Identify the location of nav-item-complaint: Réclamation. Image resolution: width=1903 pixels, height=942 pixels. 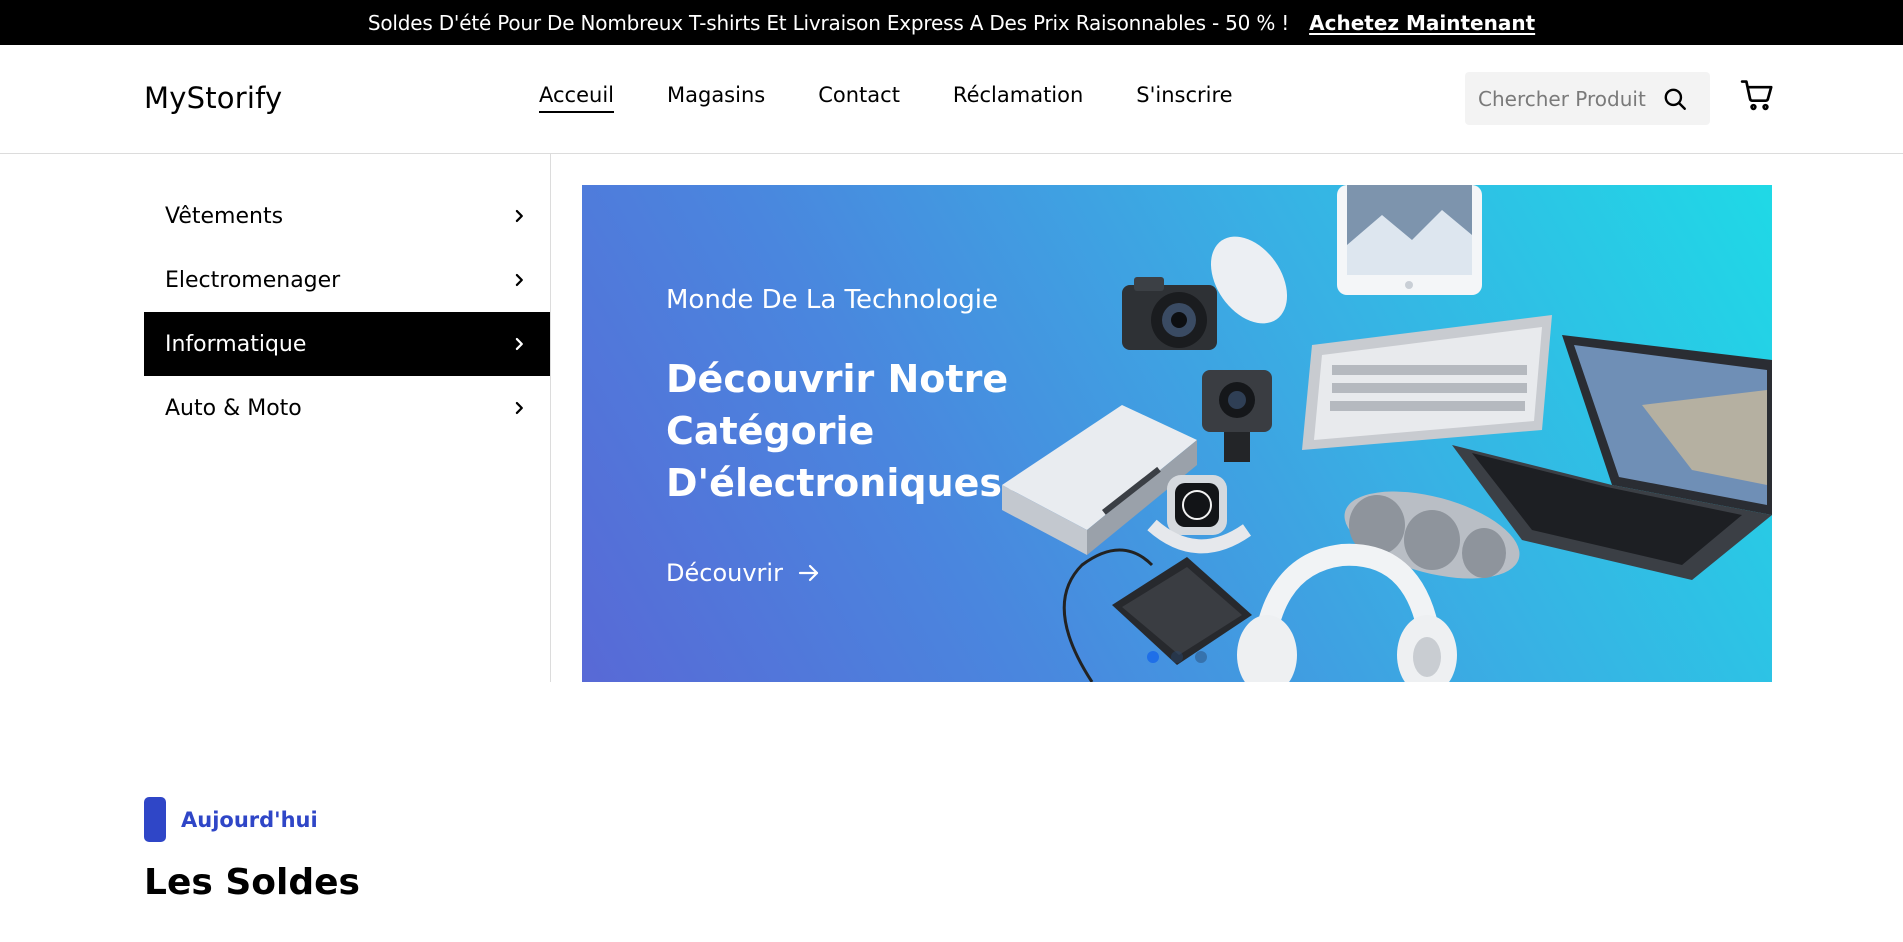
(1018, 98).